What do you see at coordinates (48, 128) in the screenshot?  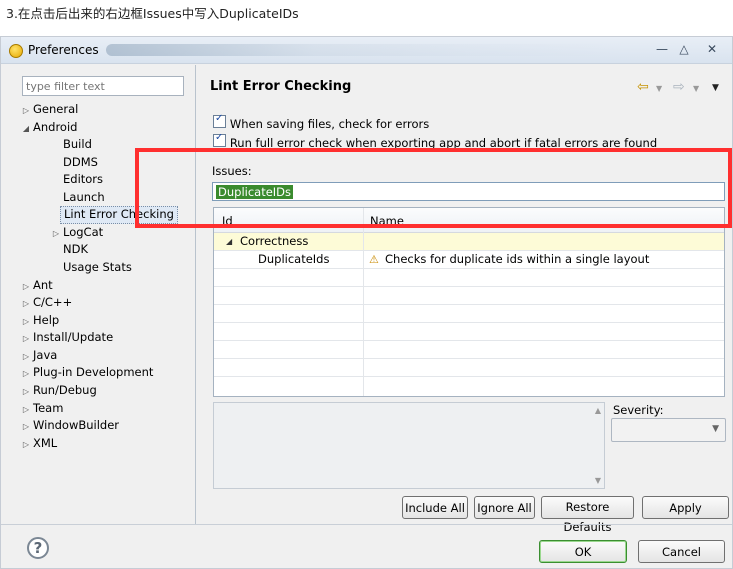 I see `tree-item-android: ◢ Android` at bounding box center [48, 128].